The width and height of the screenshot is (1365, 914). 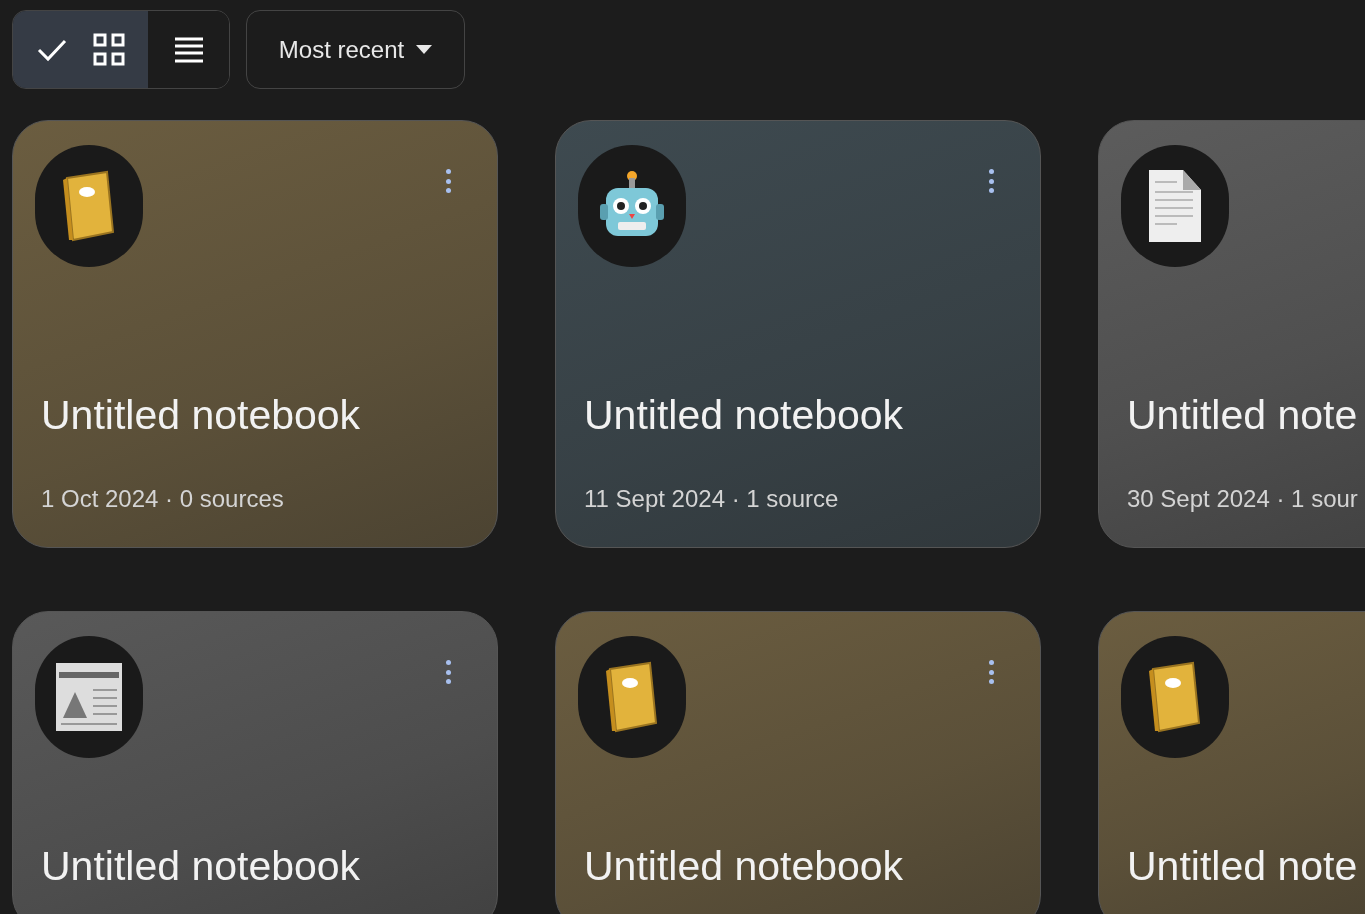 What do you see at coordinates (51, 49) in the screenshot?
I see `check-icon` at bounding box center [51, 49].